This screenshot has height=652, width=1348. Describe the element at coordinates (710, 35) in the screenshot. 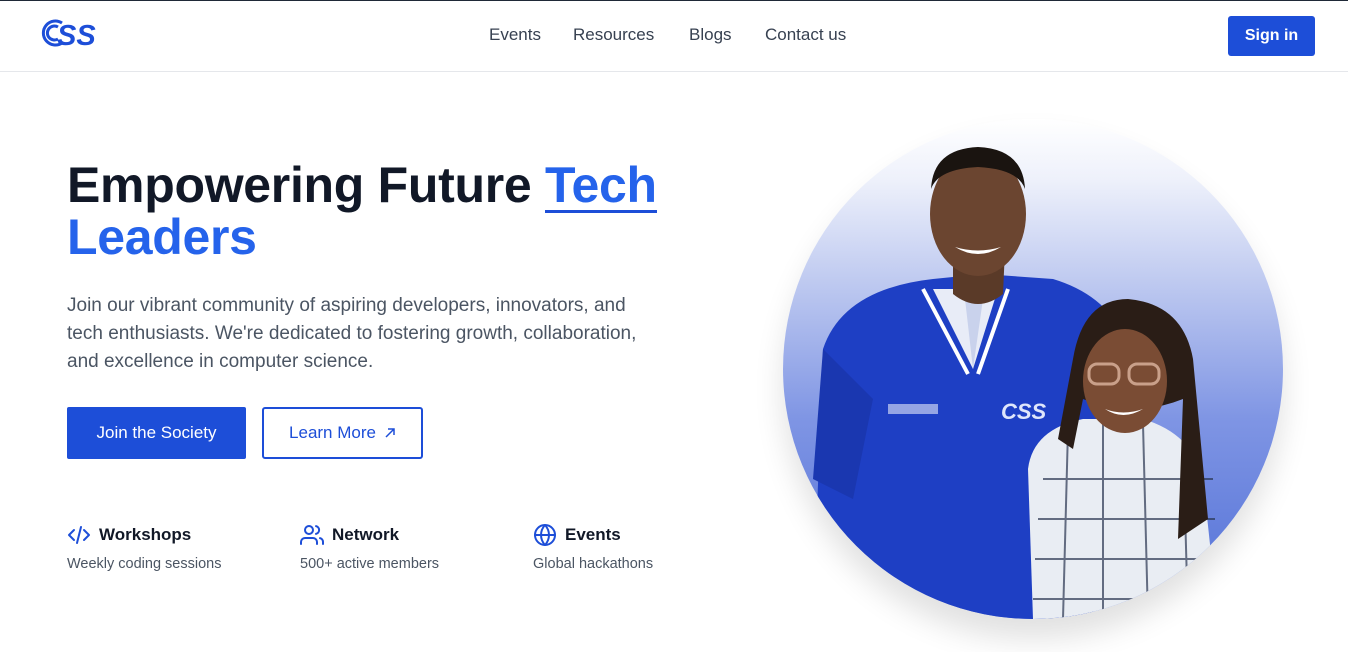

I see `nav-blogs-link: Blogs` at that location.